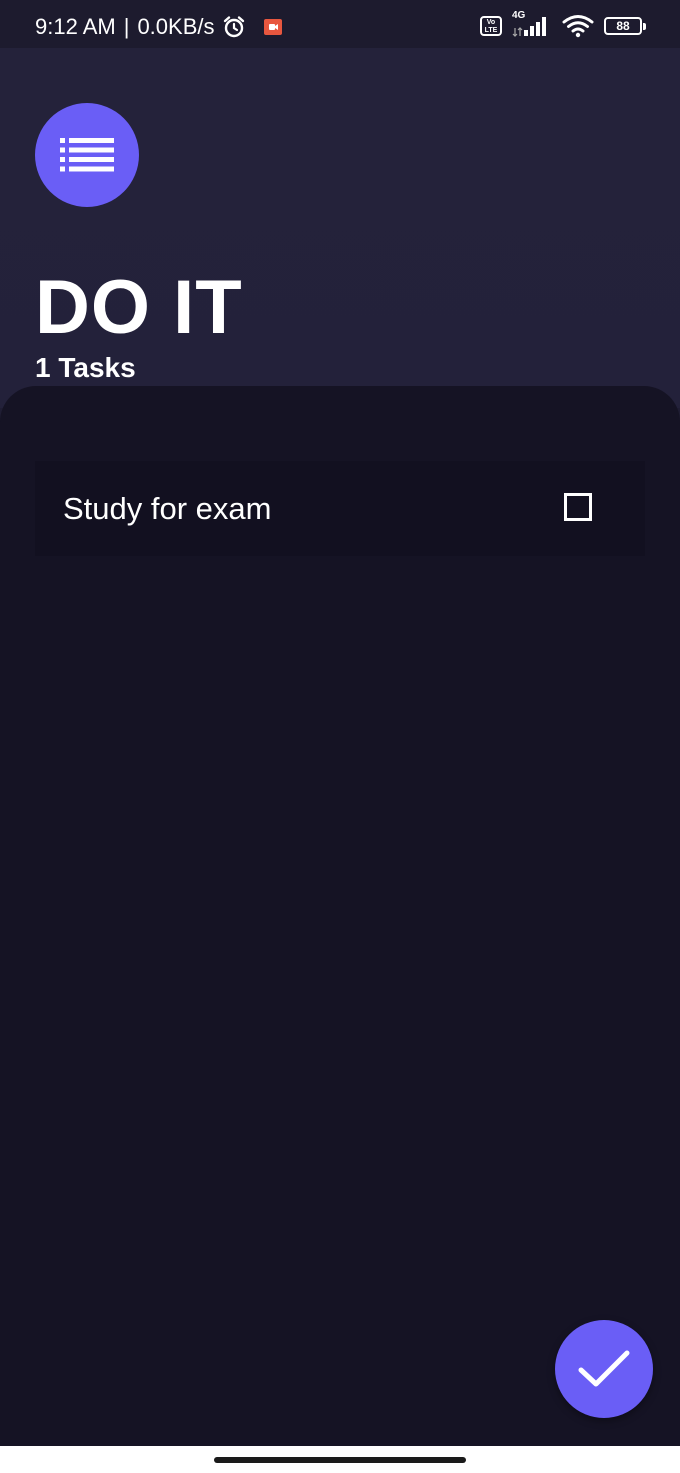 The image size is (680, 1473). Describe the element at coordinates (491, 26) in the screenshot. I see `volte-icon: Vo LTE` at that location.